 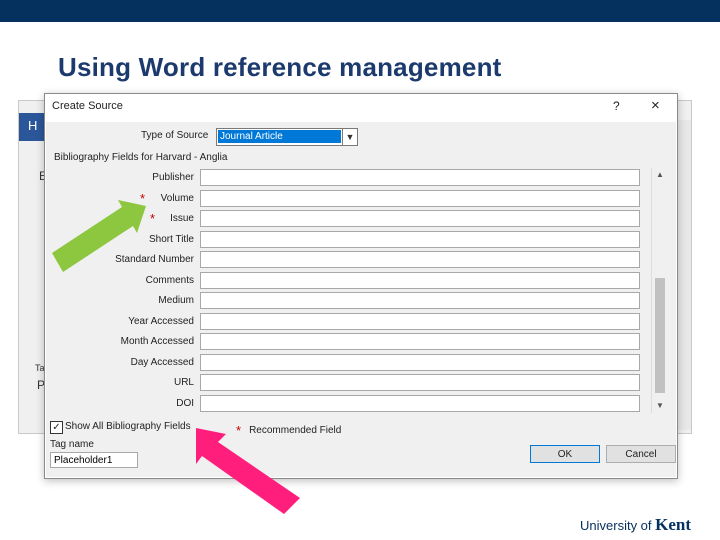 I want to click on field-row: DOI, so click(x=361, y=404).